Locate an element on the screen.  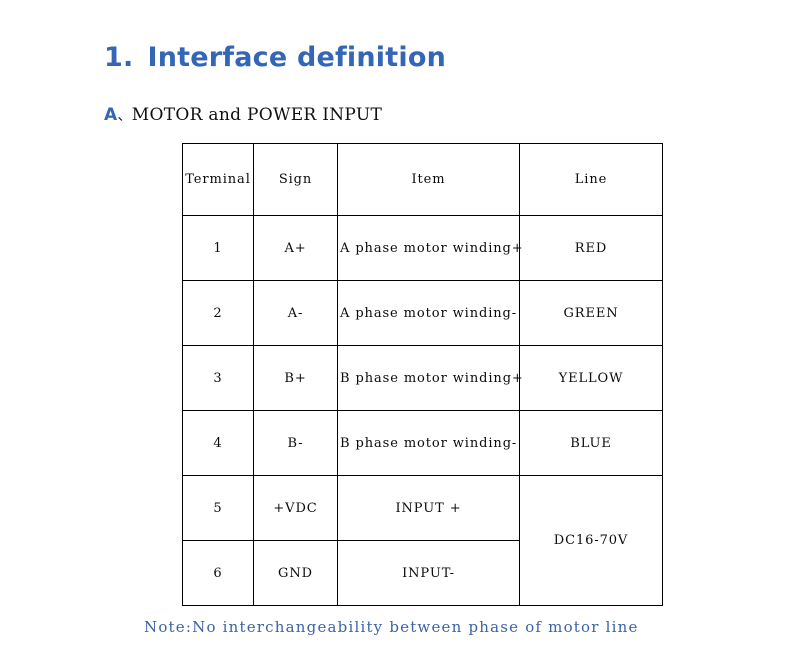
page-title: 1. Interface definition is located at coordinates (275, 57).